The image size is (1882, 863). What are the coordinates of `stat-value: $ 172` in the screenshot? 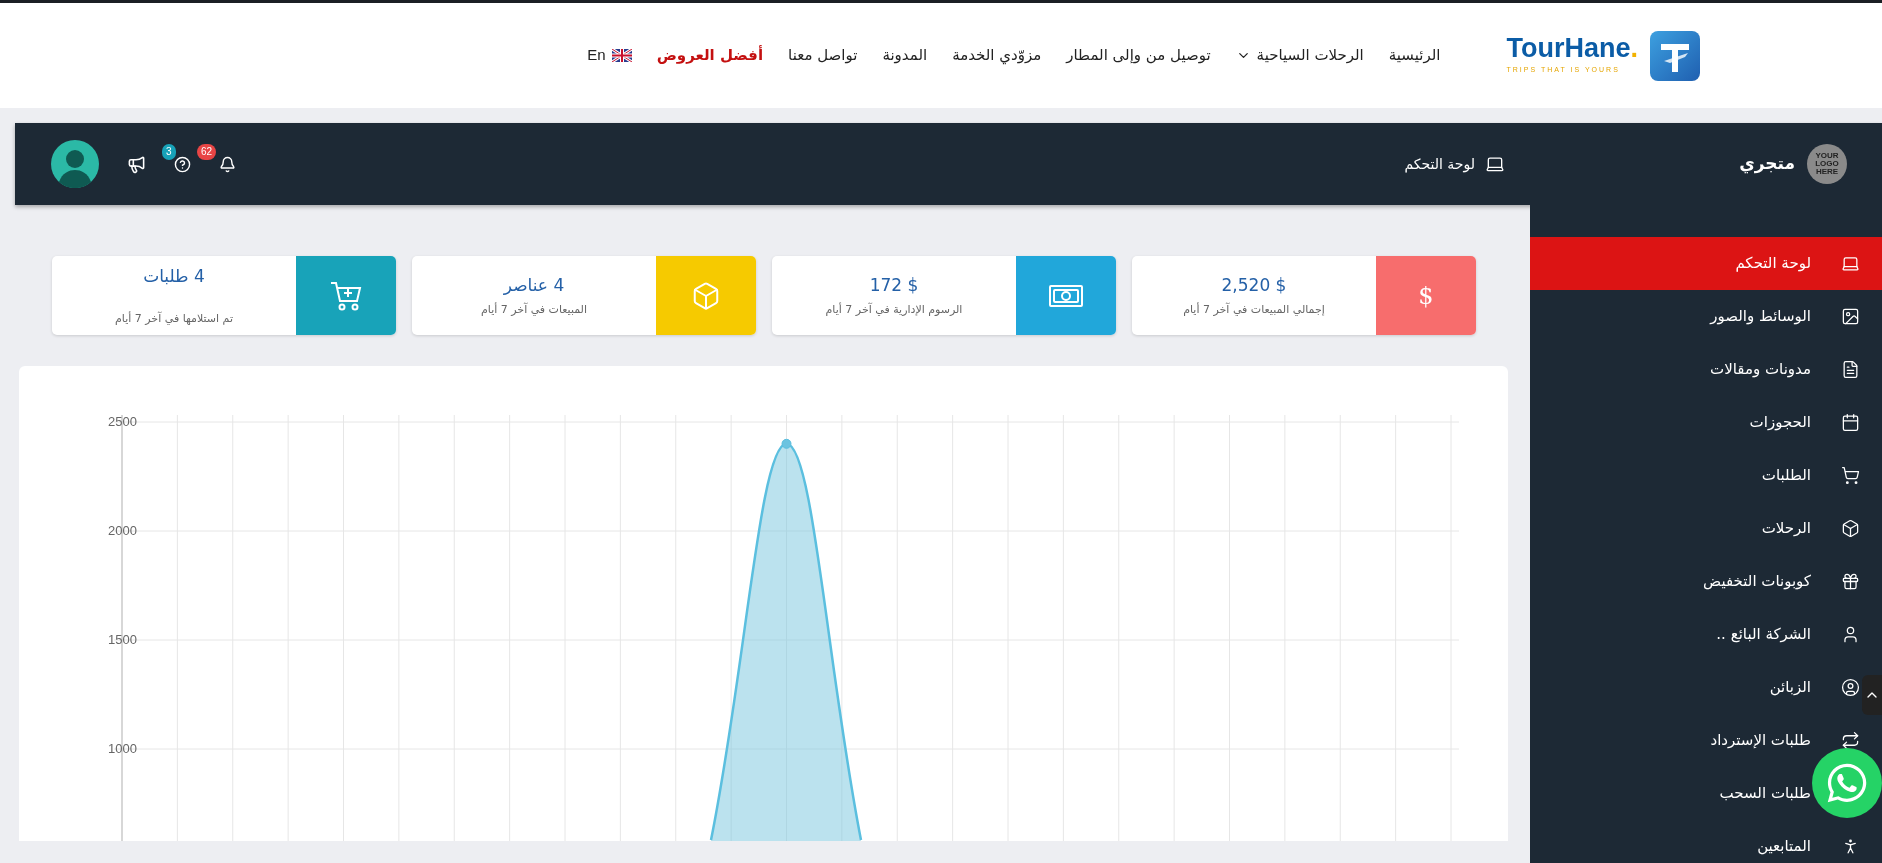 It's located at (894, 285).